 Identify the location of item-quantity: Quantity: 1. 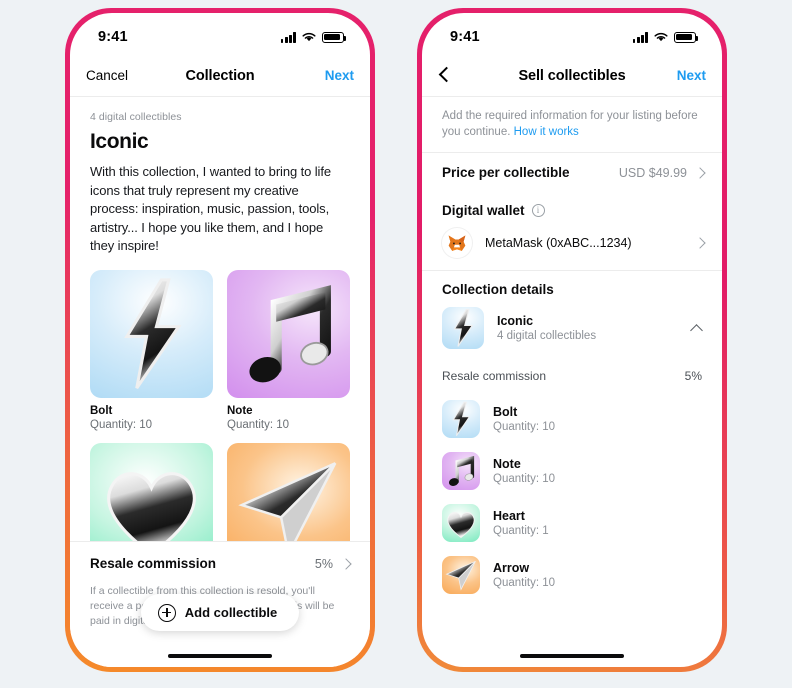
(521, 531).